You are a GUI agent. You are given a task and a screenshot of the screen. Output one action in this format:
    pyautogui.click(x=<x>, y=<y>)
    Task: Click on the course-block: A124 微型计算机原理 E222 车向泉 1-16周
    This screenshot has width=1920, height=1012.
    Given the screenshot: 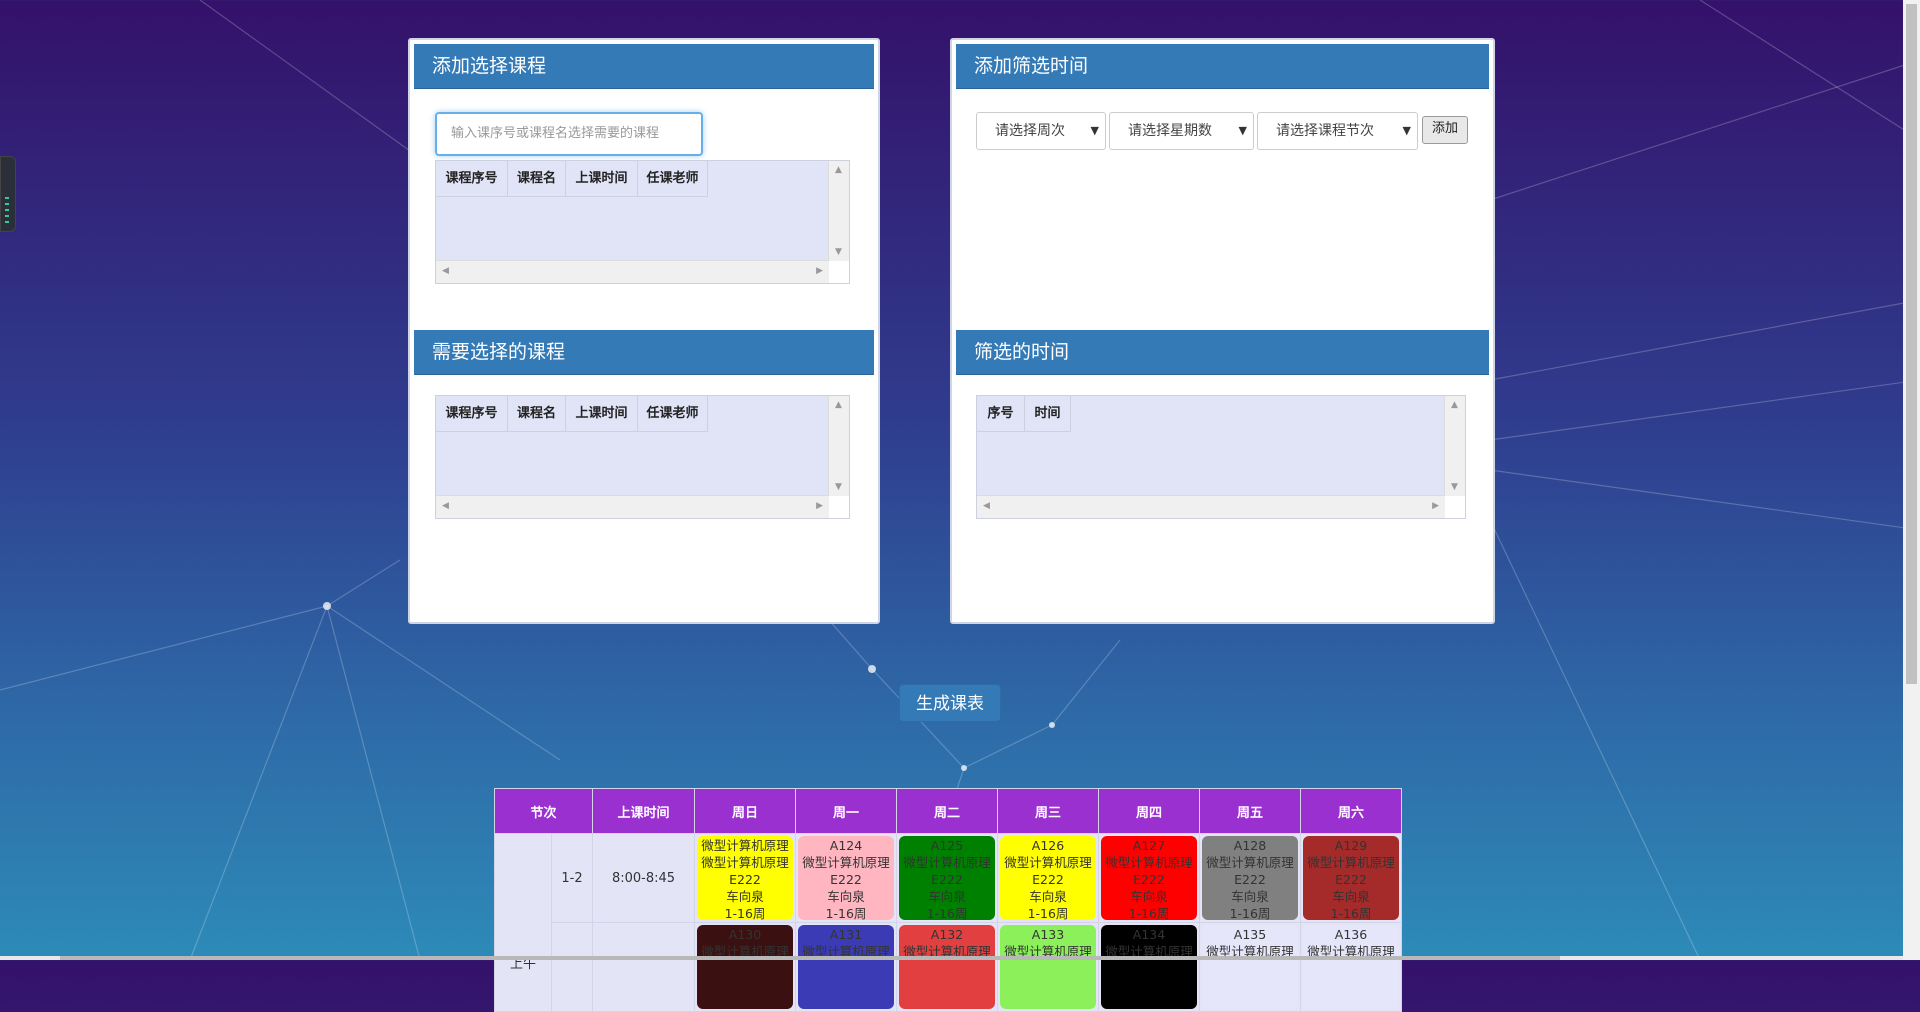 What is the action you would take?
    pyautogui.click(x=846, y=878)
    